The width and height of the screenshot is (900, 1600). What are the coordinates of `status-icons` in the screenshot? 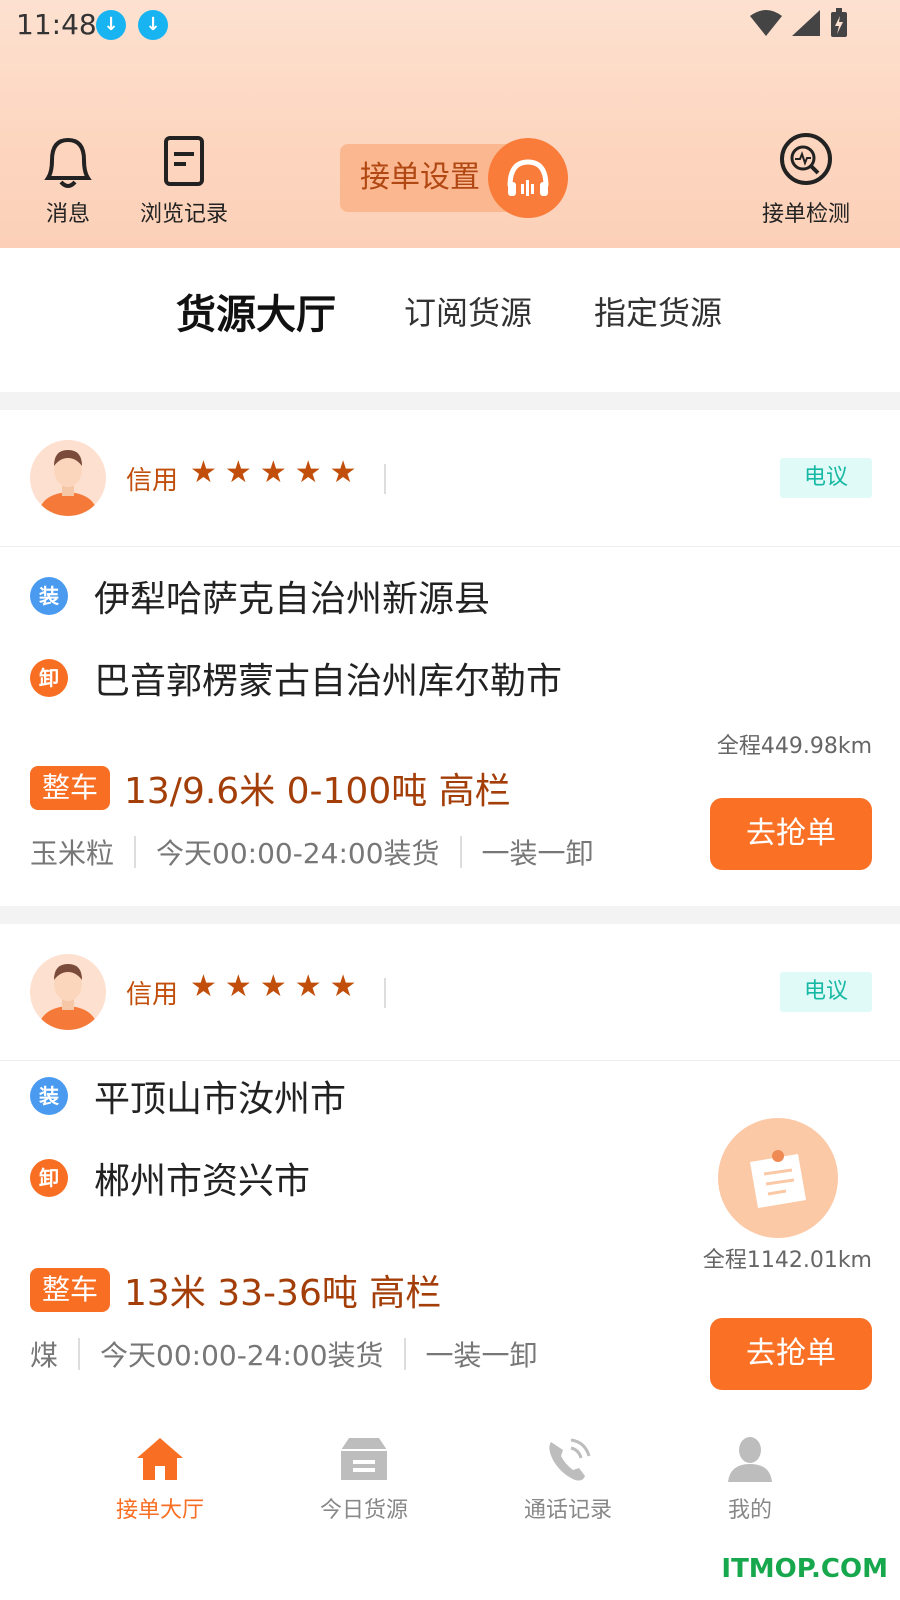 It's located at (799, 23).